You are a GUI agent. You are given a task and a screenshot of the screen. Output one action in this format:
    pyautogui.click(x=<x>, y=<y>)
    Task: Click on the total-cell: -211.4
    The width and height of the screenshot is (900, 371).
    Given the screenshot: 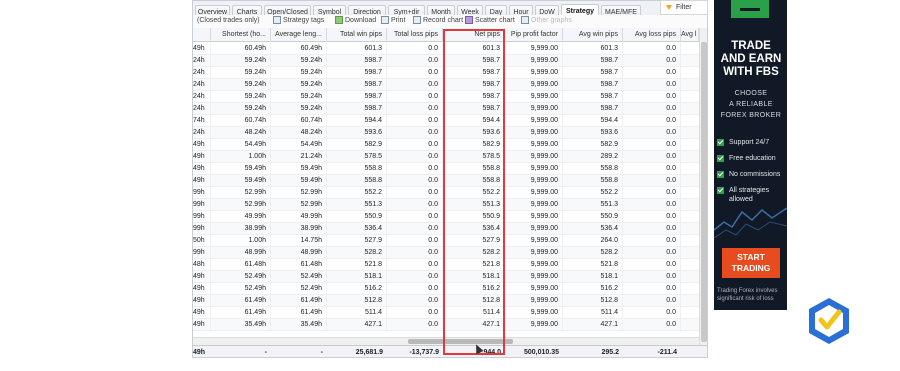 What is the action you would take?
    pyautogui.click(x=667, y=352)
    